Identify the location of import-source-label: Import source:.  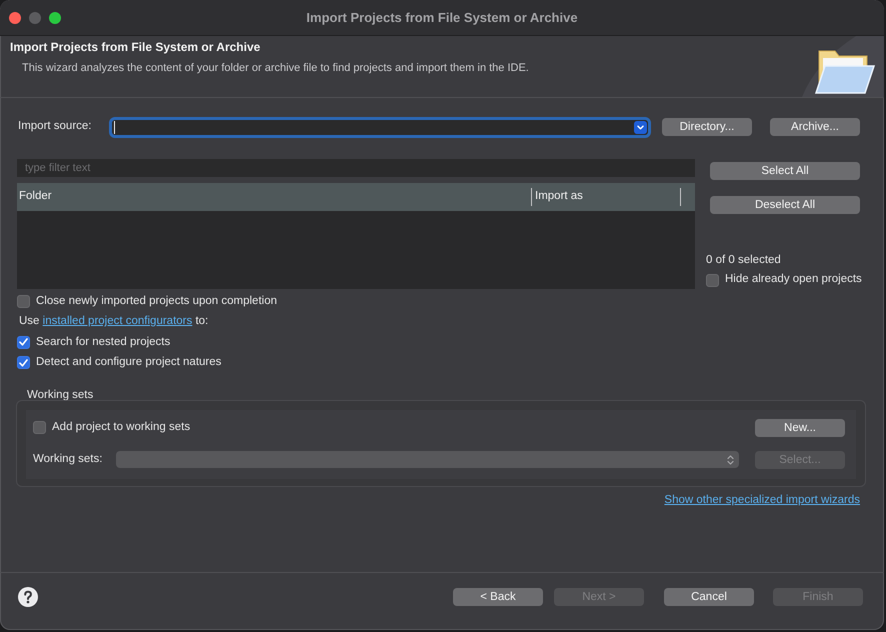
(54, 126).